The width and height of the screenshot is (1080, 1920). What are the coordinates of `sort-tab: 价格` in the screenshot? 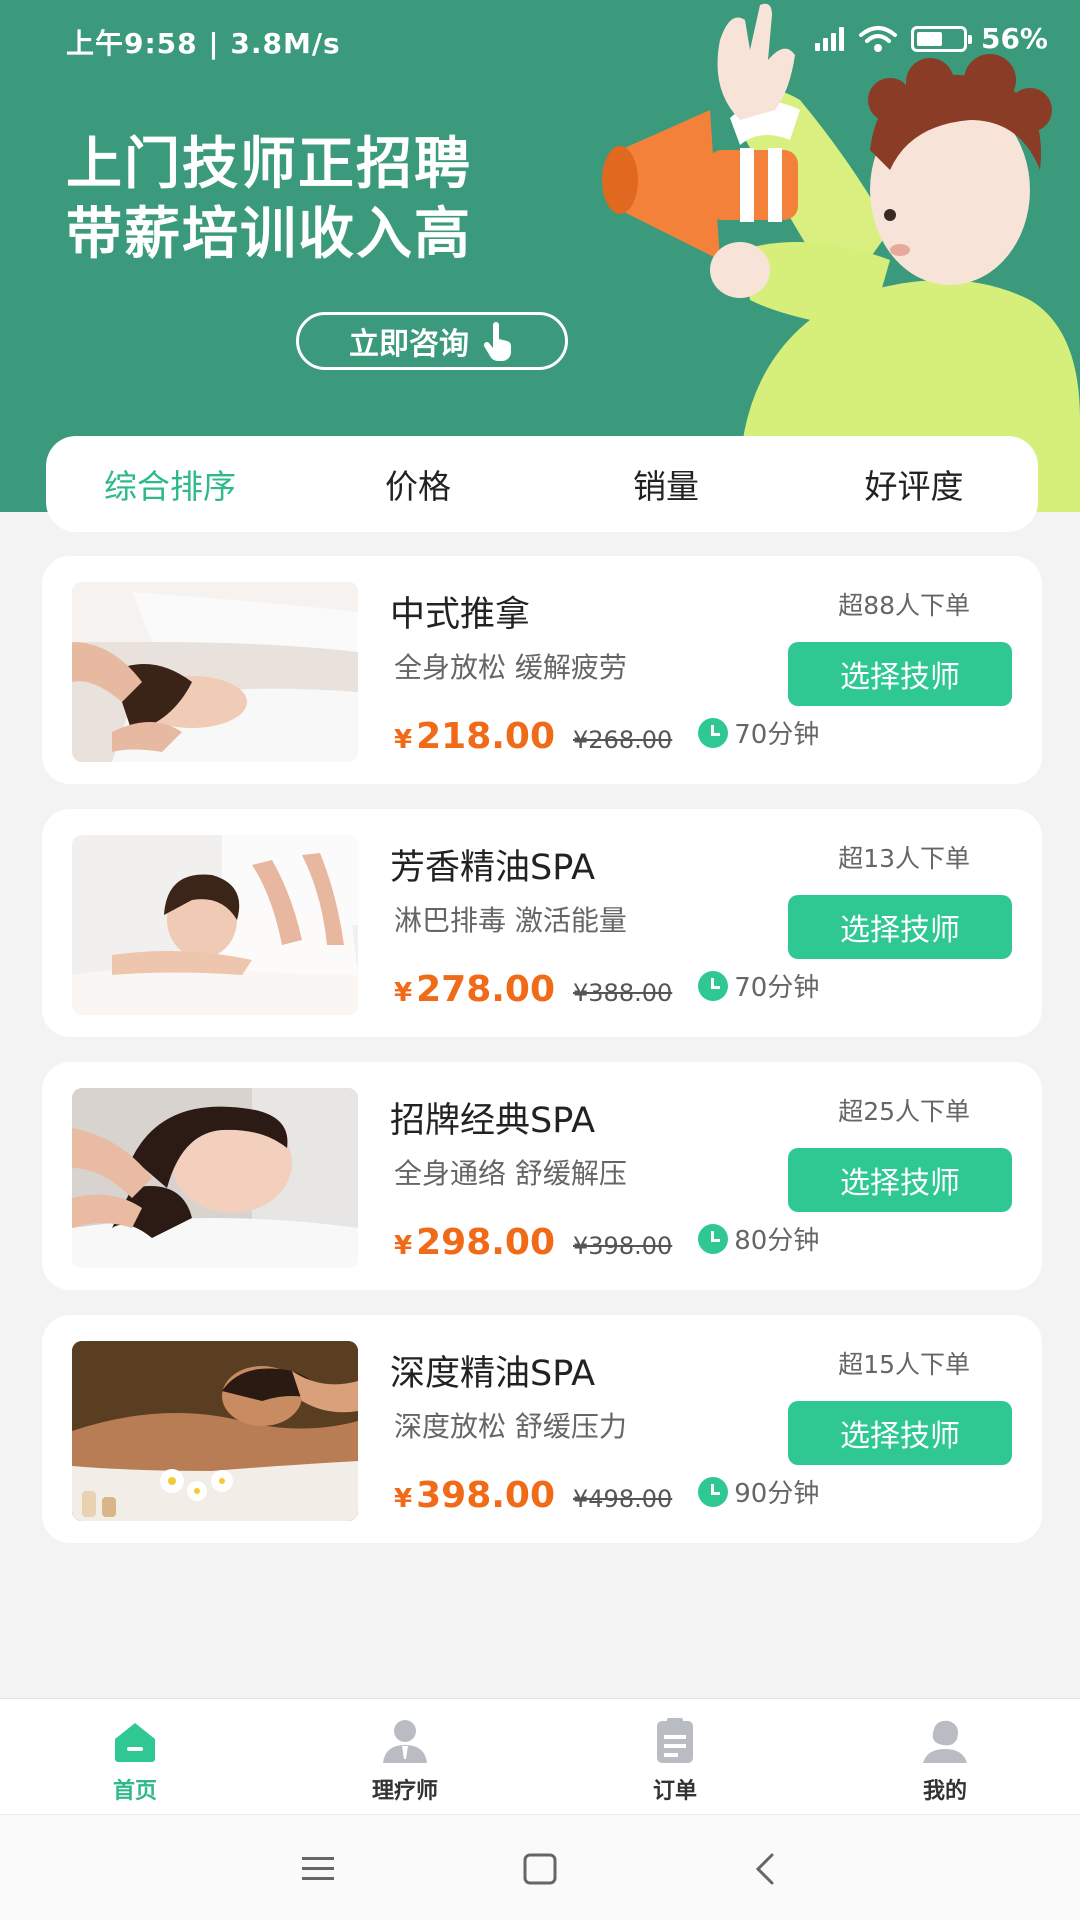 It's located at (418, 484).